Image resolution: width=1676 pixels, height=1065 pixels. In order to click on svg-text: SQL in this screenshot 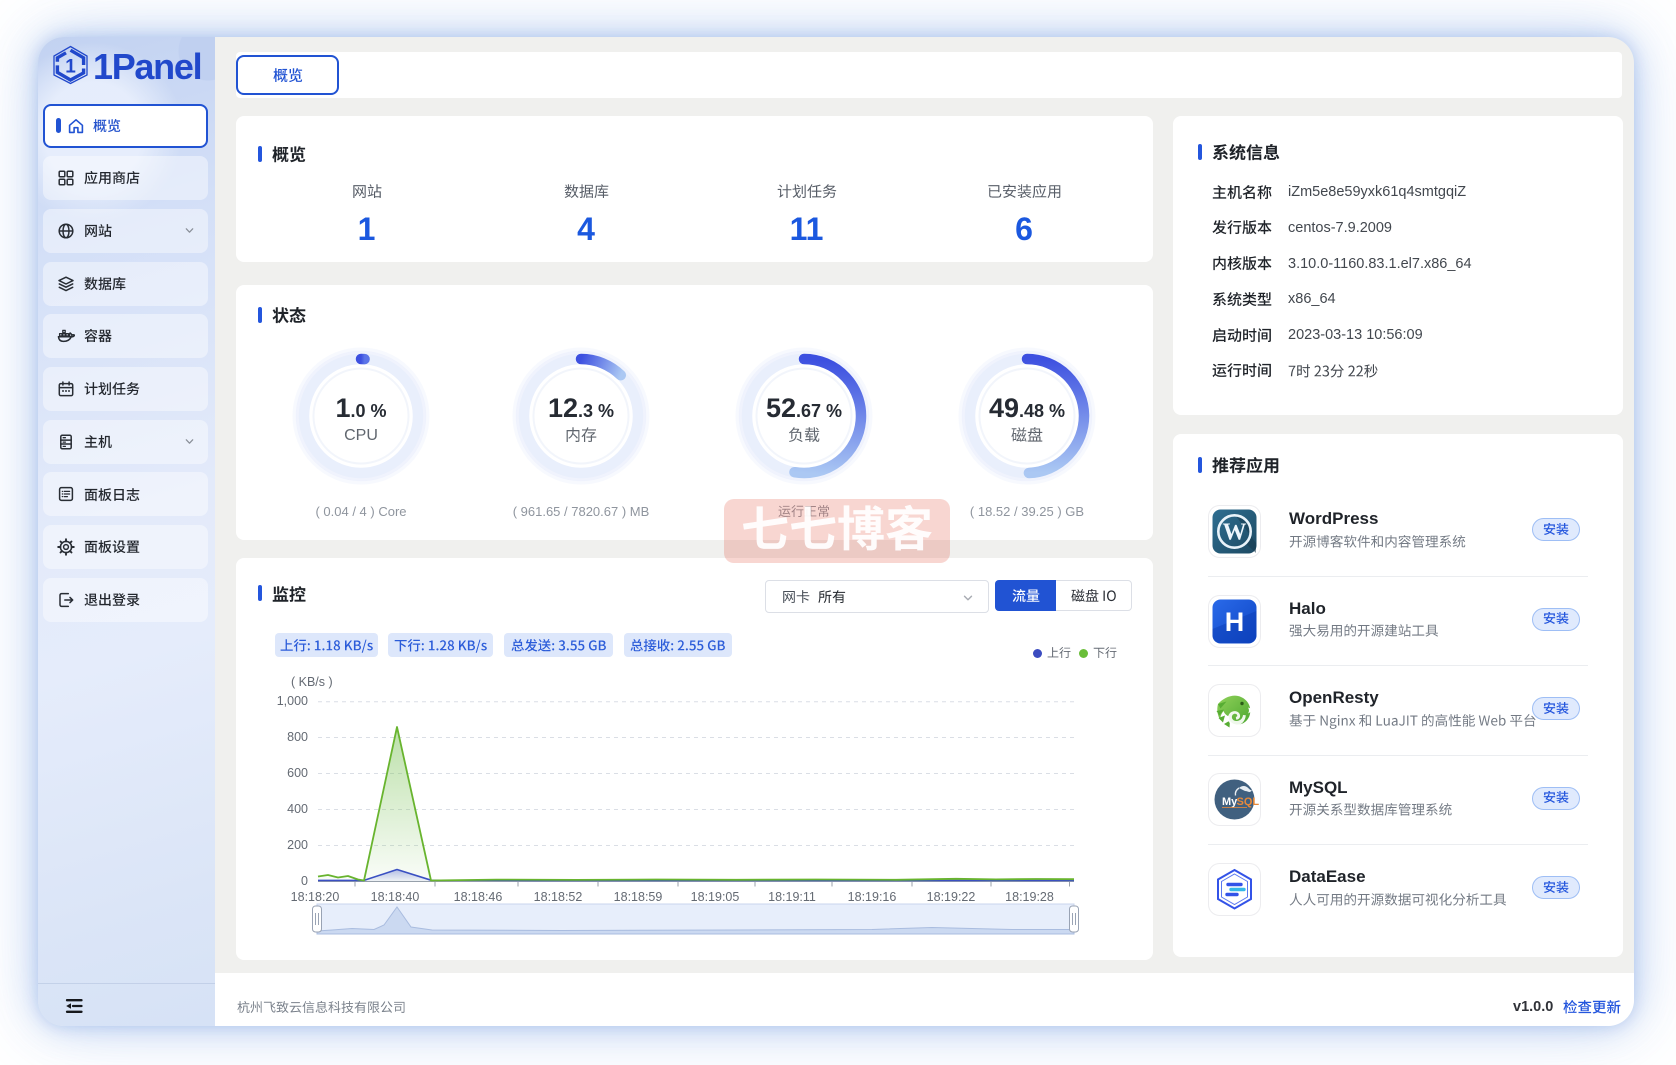, I will do `click(1248, 802)`.